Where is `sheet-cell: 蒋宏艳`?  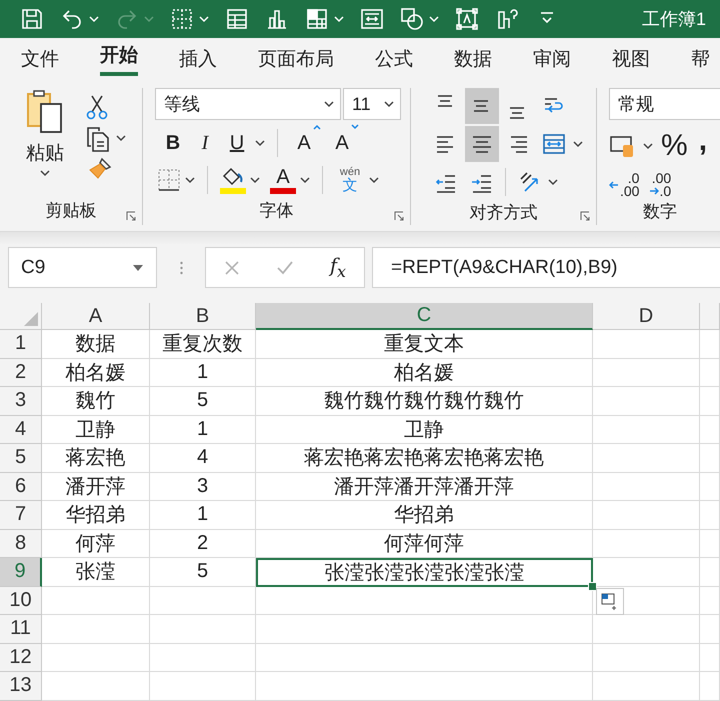 sheet-cell: 蒋宏艳 is located at coordinates (96, 458).